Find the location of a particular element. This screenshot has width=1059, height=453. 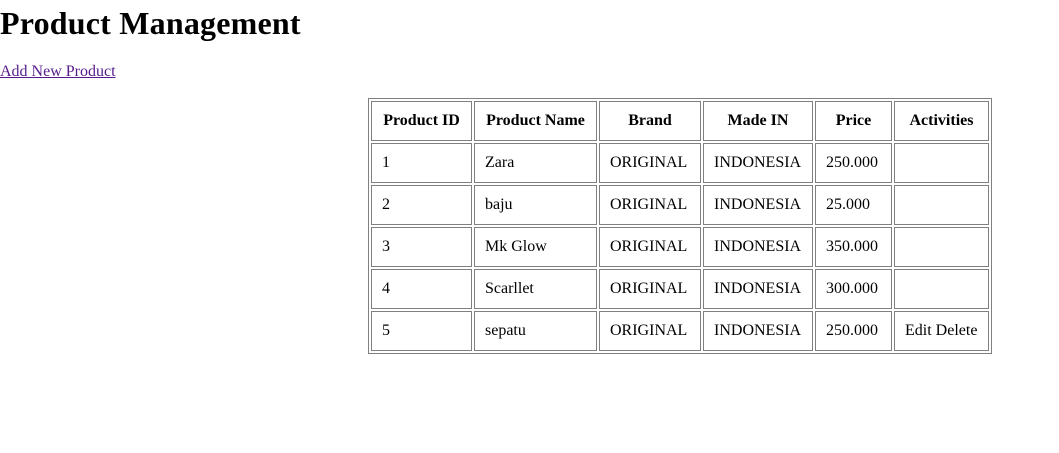

cell-product-name: sepatu is located at coordinates (535, 331).